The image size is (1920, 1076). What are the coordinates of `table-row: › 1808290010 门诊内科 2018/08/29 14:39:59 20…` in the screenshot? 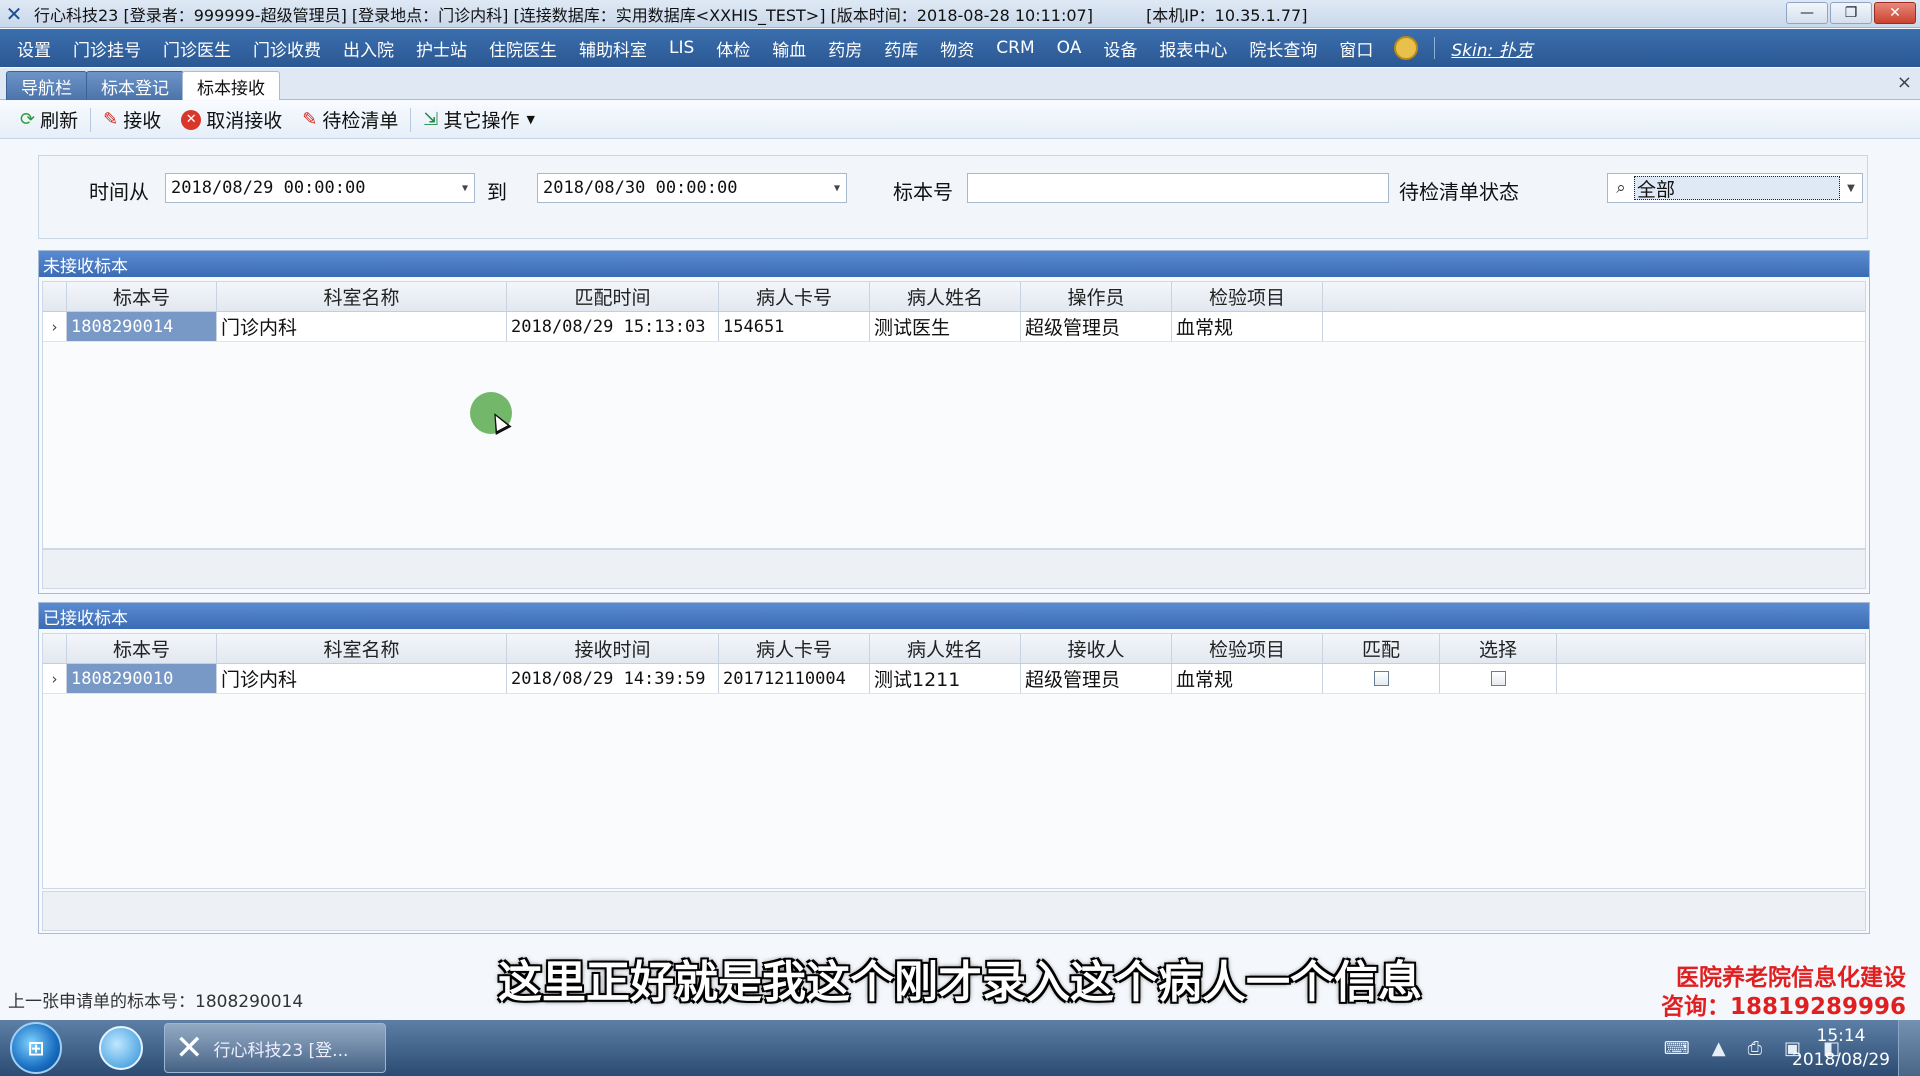 It's located at (954, 679).